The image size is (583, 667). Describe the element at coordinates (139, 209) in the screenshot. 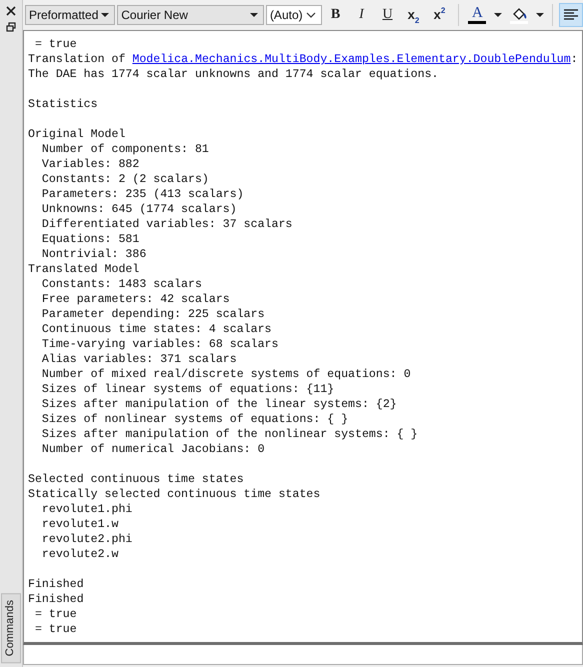

I see `log-line: Unknowns: 645 (1774 scalars)` at that location.